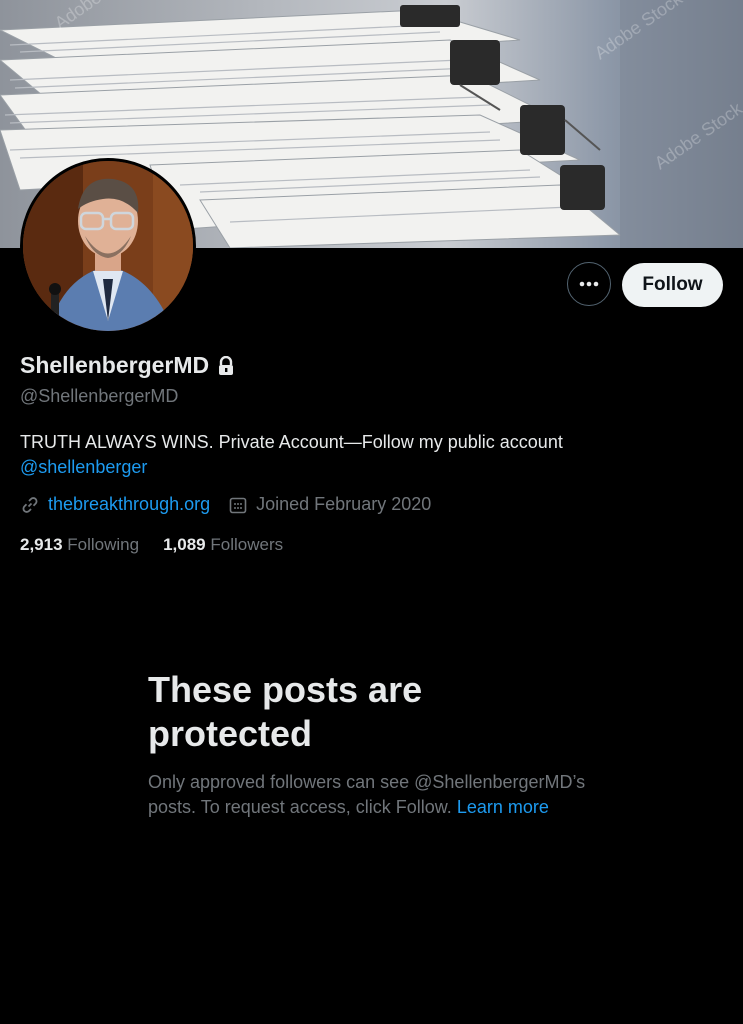  Describe the element at coordinates (344, 504) in the screenshot. I see `joined-date: Joined February 2020` at that location.